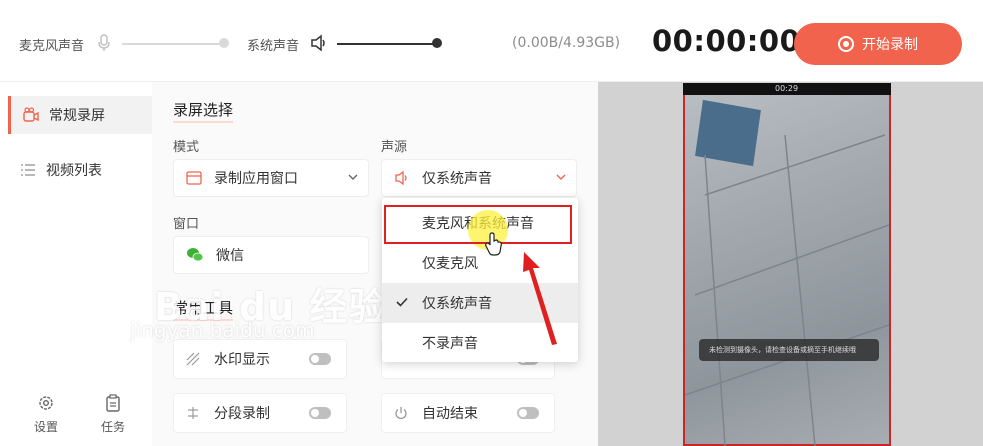  What do you see at coordinates (450, 414) in the screenshot?
I see `tool-label: 自动结束` at bounding box center [450, 414].